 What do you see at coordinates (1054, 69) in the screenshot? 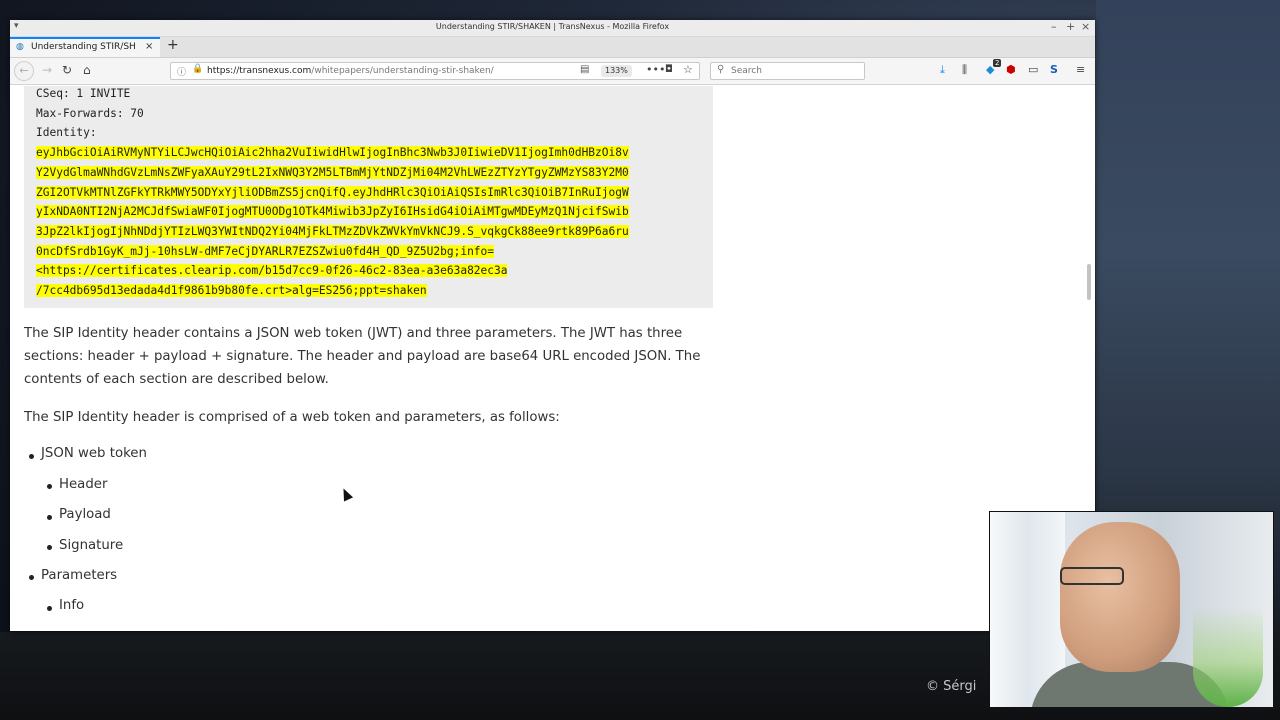
I see `s-extension-icon: S` at bounding box center [1054, 69].